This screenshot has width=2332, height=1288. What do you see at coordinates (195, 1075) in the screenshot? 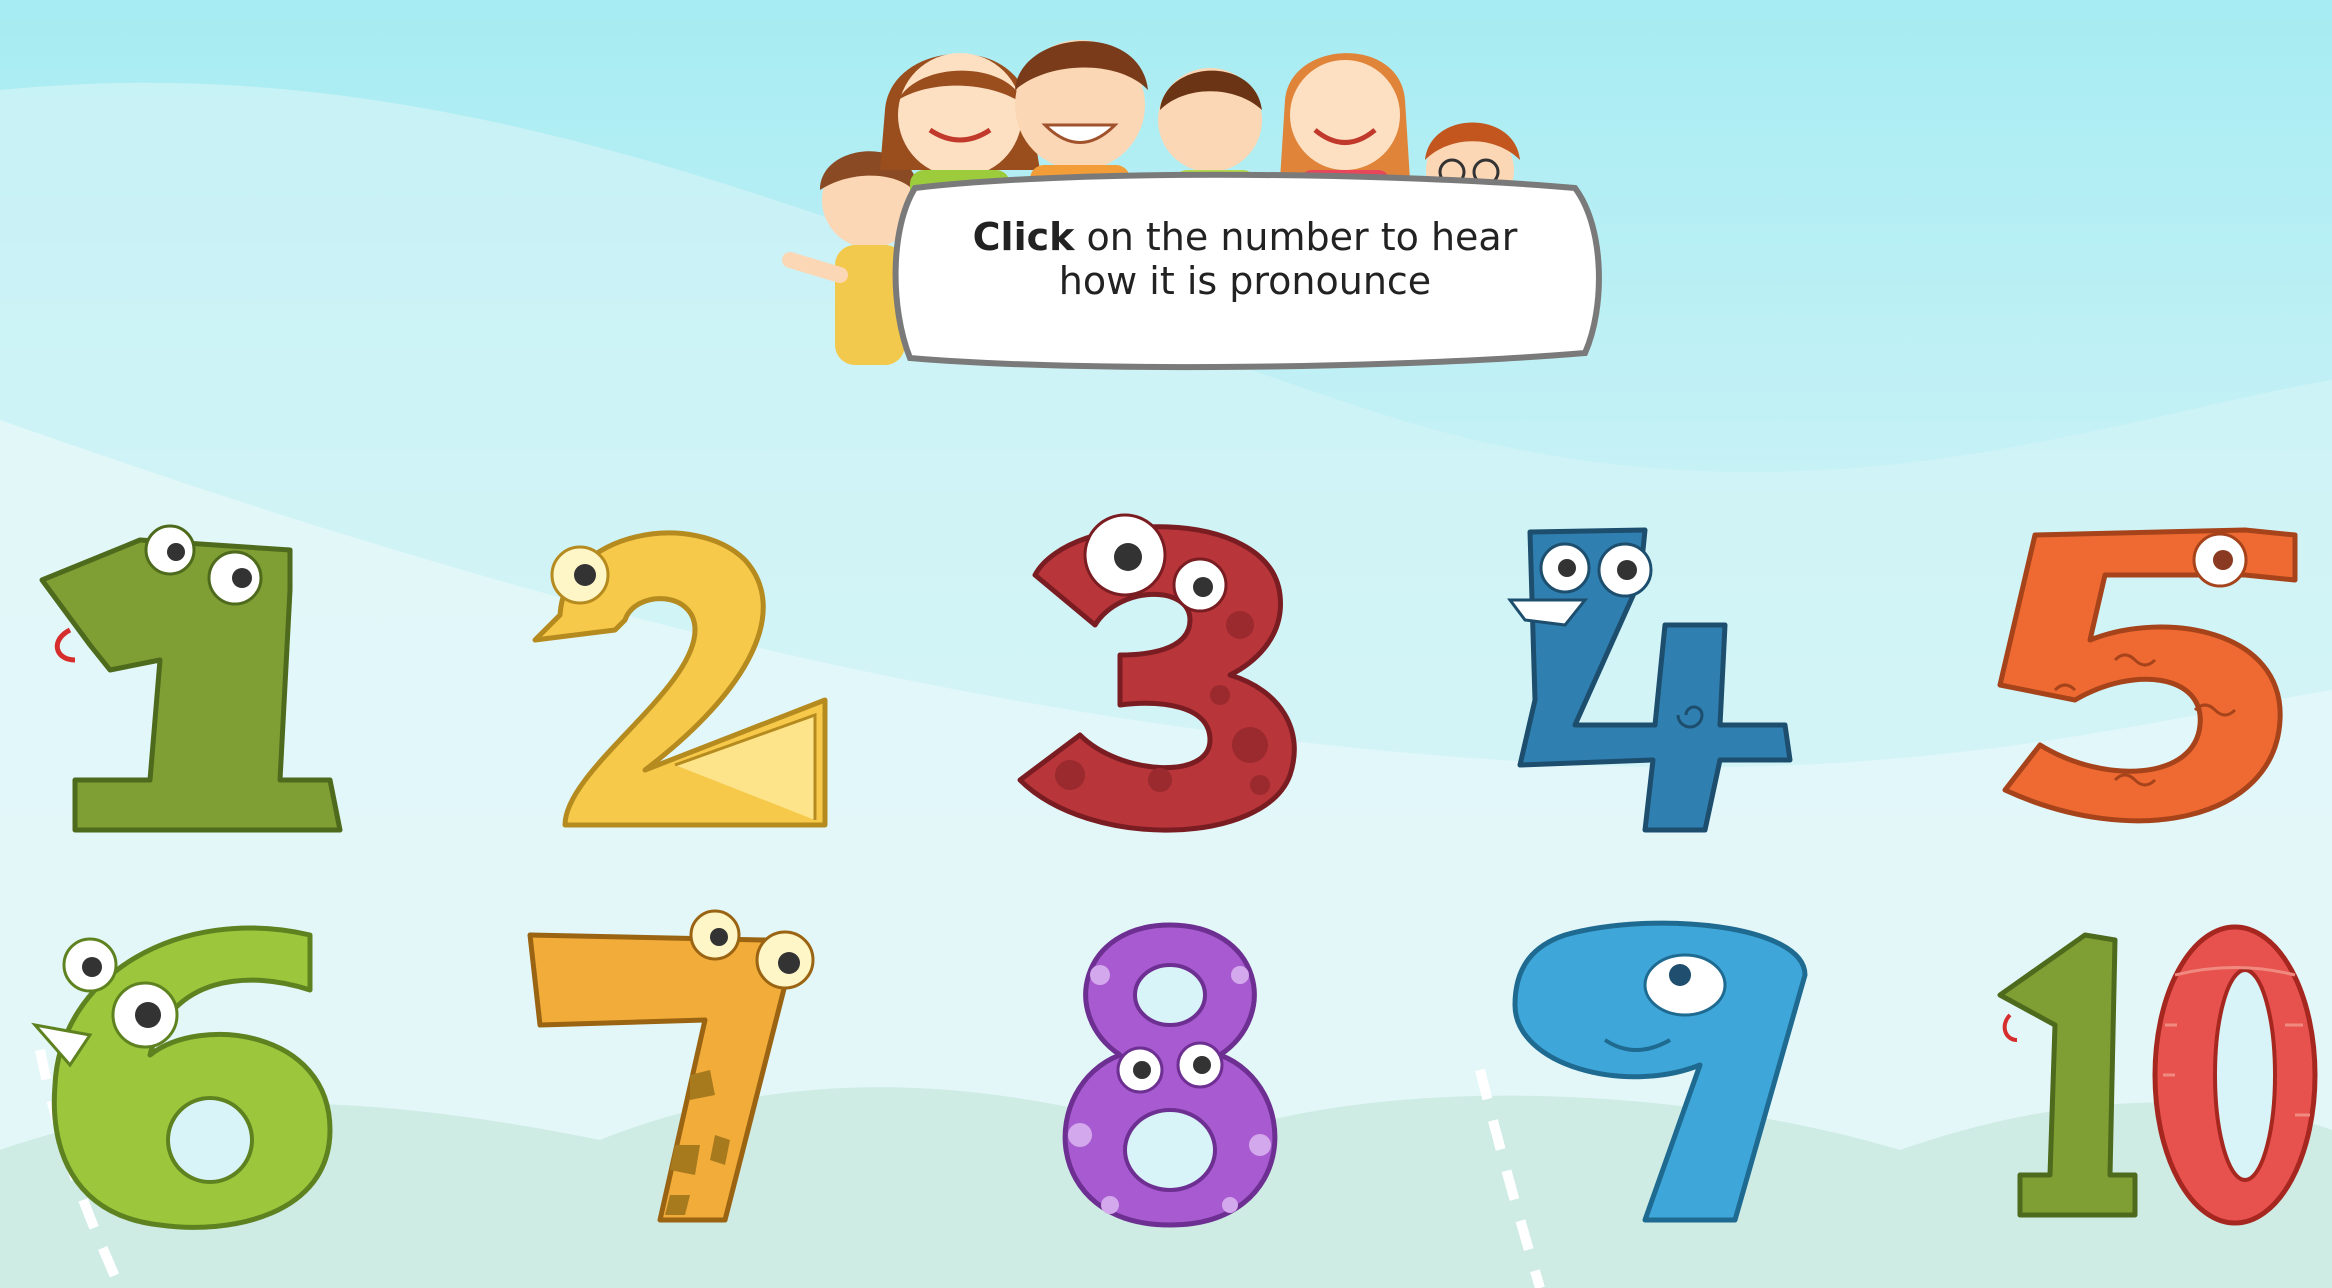
I see `number-6-button: 6` at bounding box center [195, 1075].